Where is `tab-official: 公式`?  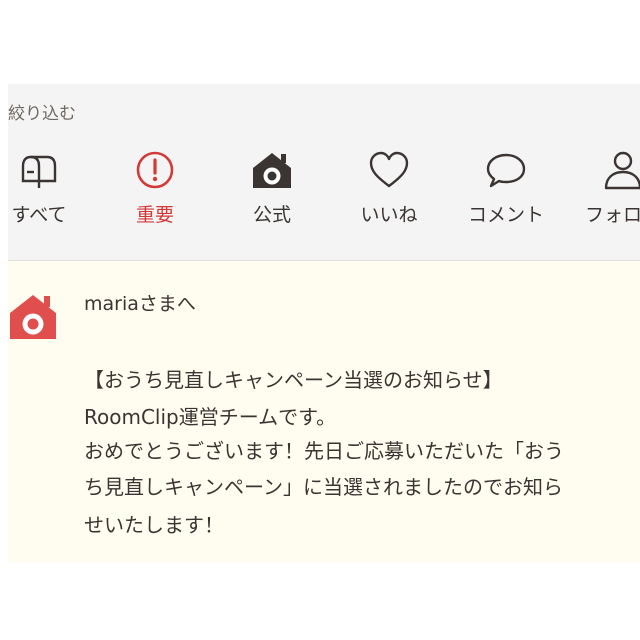 tab-official: 公式 is located at coordinates (272, 188).